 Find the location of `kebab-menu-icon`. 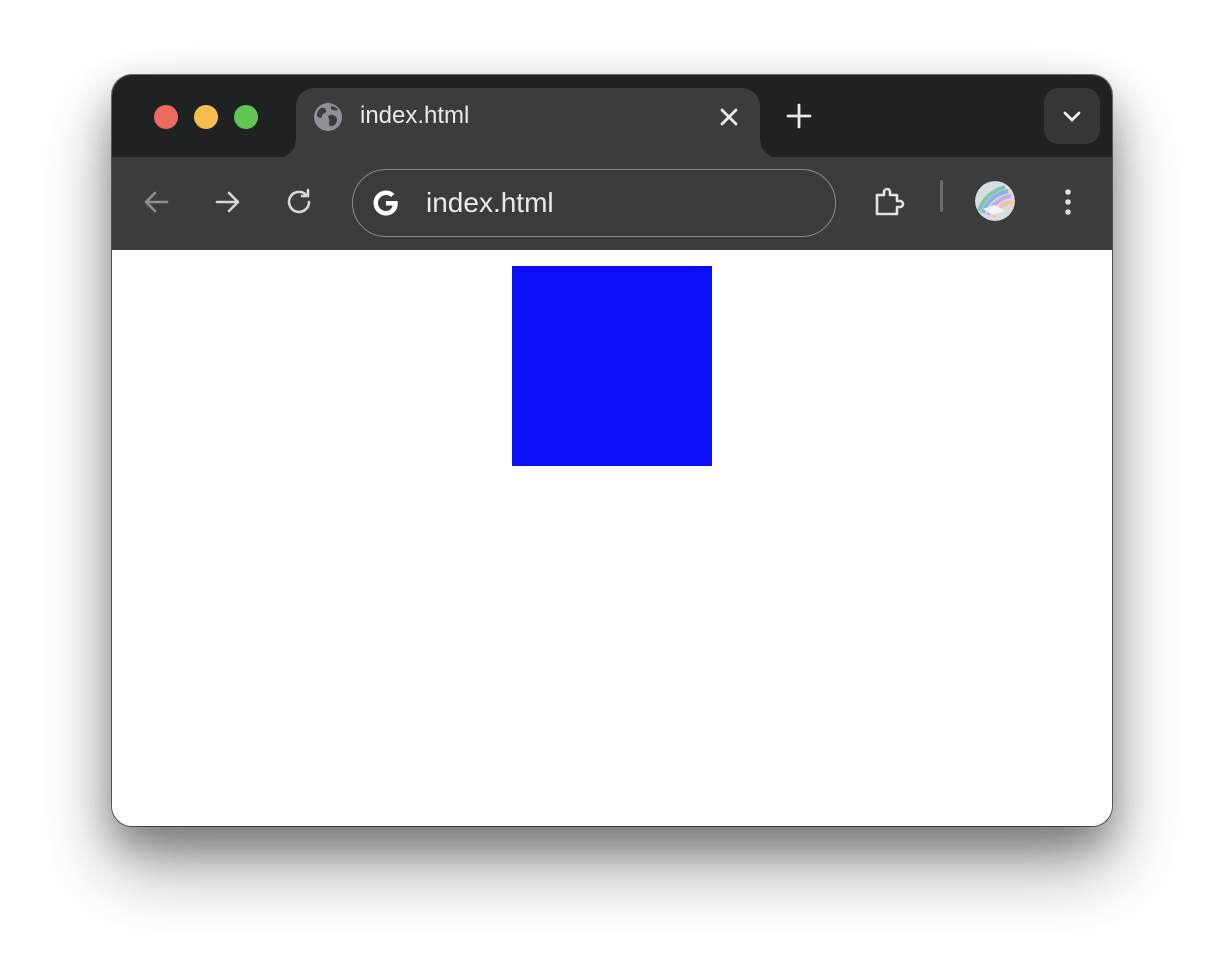

kebab-menu-icon is located at coordinates (1068, 202).